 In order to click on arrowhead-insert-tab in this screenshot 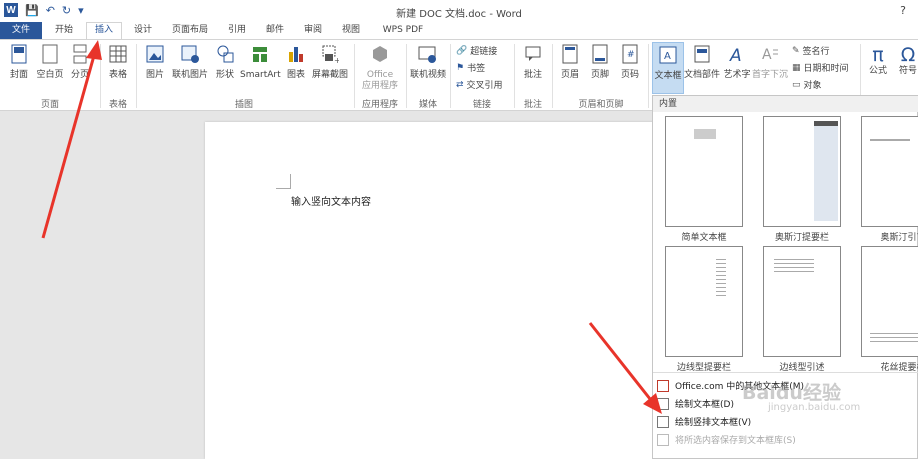, I will do `click(94, 50)`.